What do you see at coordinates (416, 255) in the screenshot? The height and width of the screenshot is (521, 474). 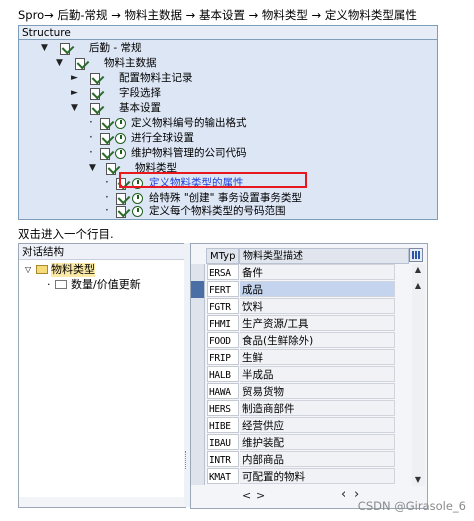 I see `column-settings-icon` at bounding box center [416, 255].